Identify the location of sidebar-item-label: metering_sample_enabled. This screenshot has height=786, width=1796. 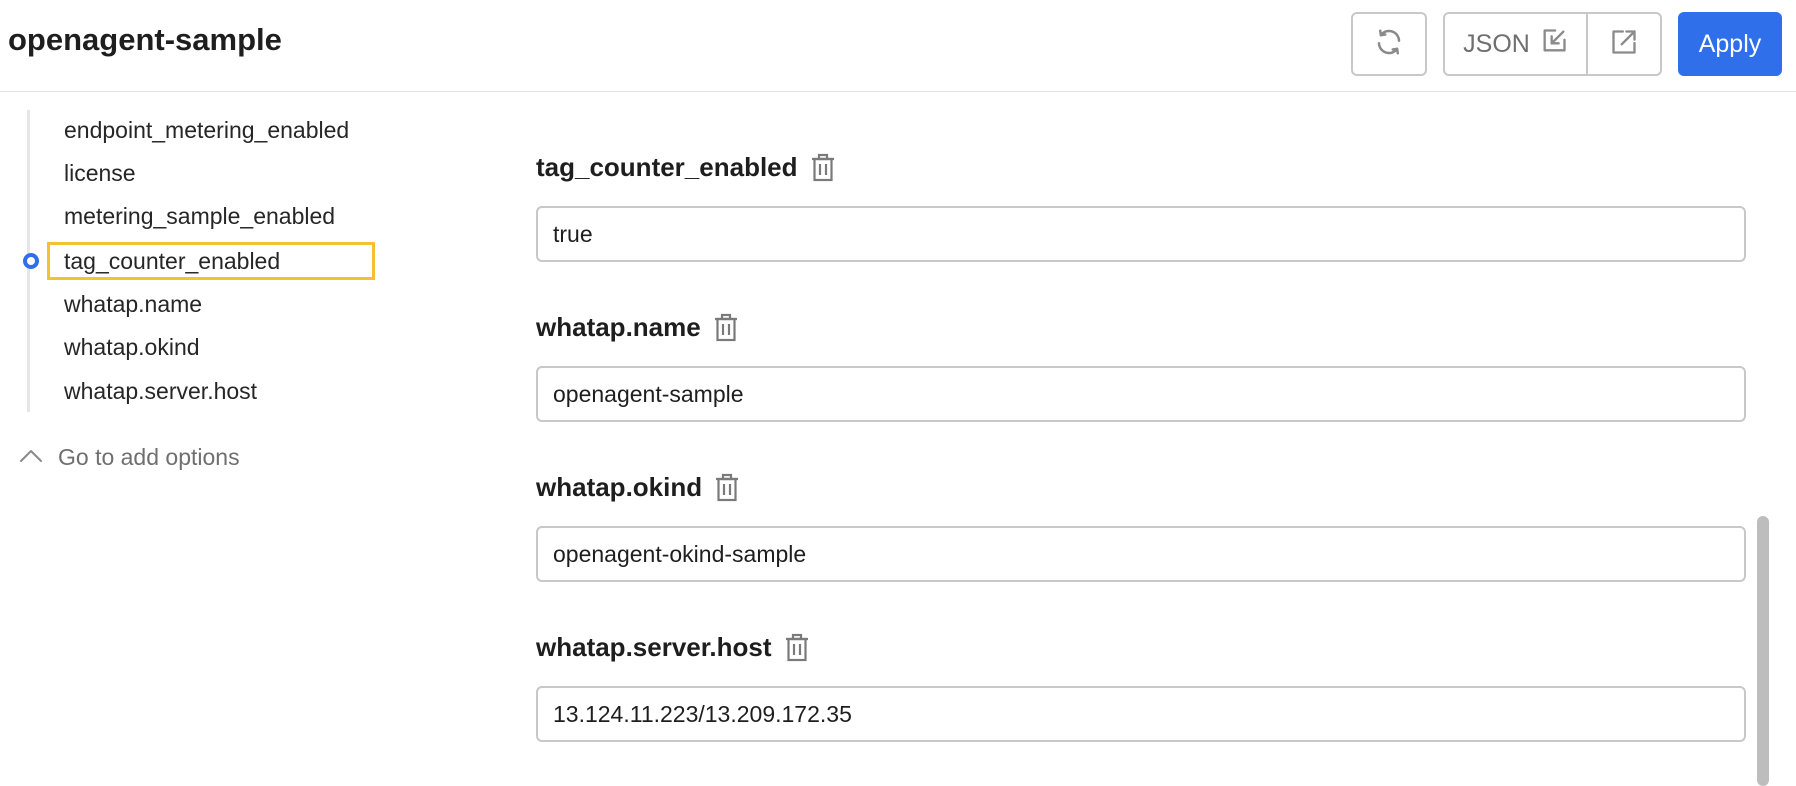
(200, 215).